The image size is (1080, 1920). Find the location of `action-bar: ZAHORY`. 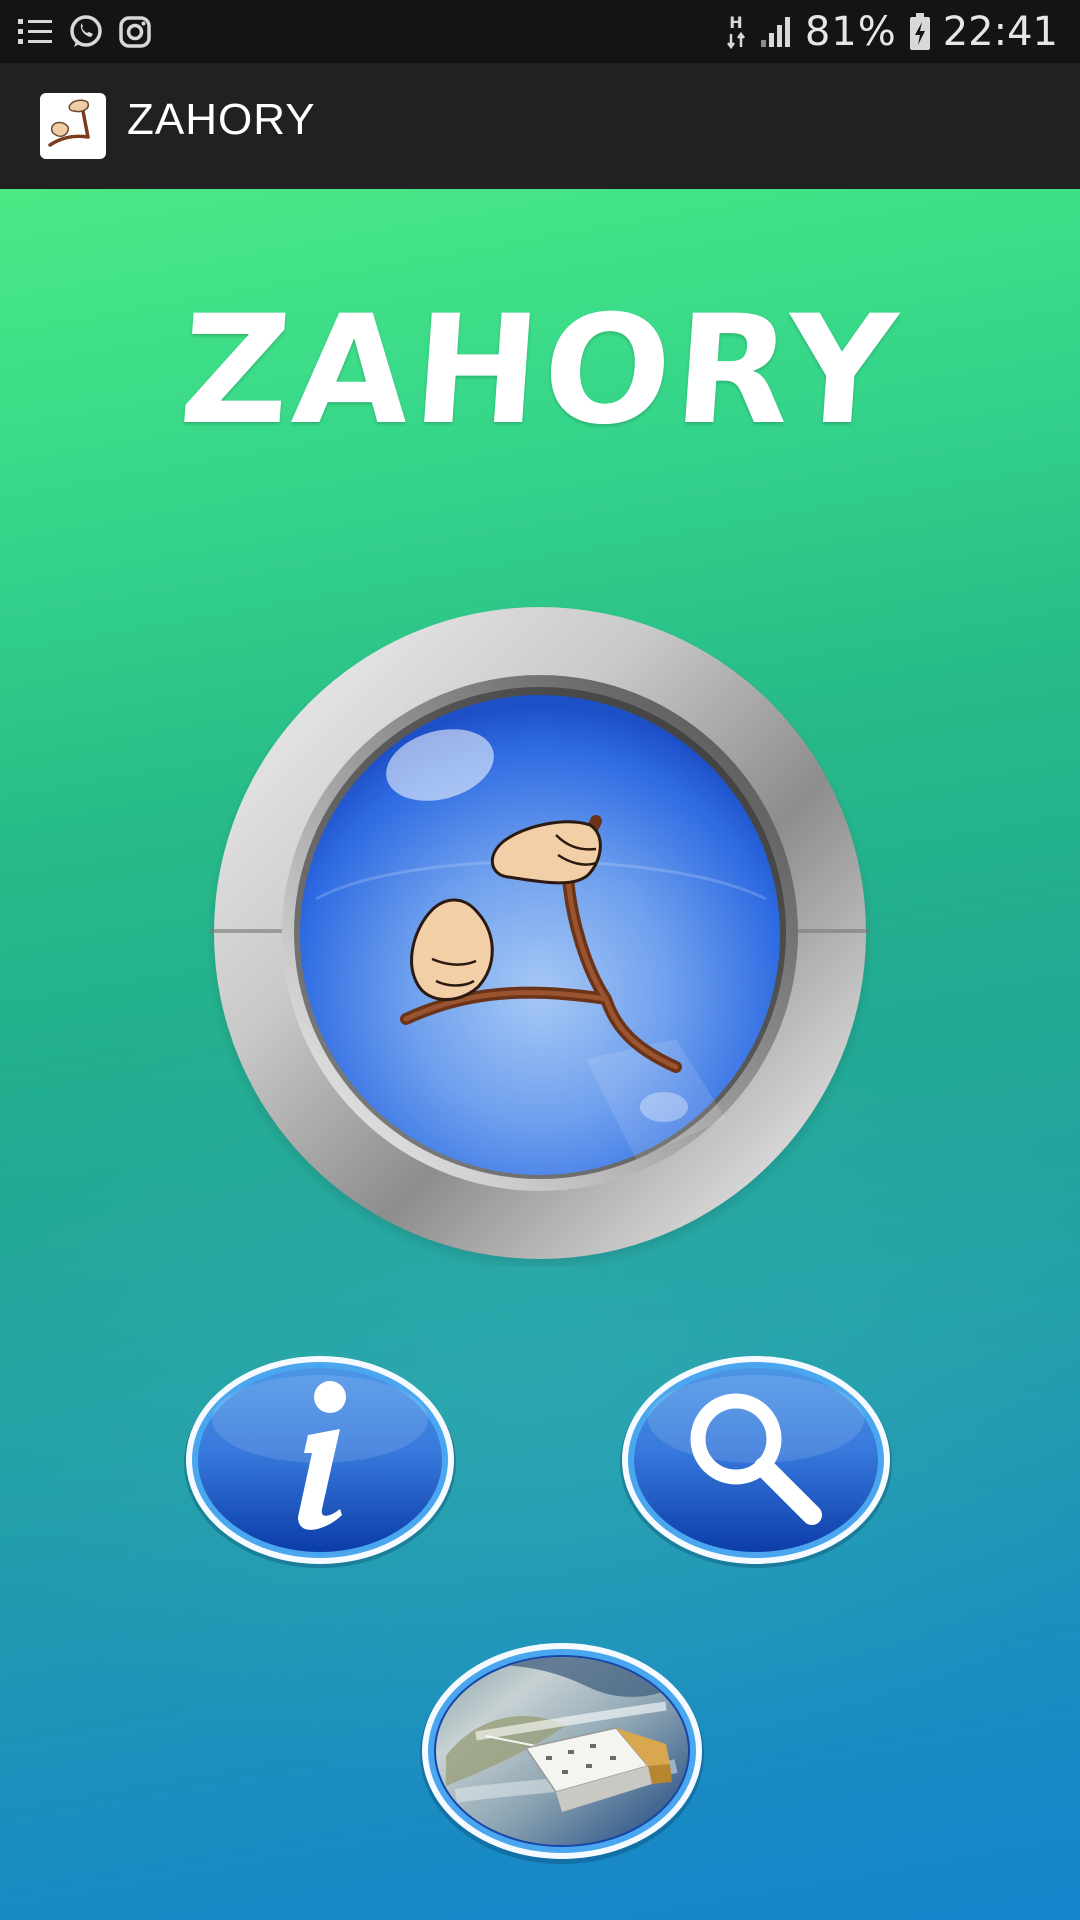

action-bar: ZAHORY is located at coordinates (540, 126).